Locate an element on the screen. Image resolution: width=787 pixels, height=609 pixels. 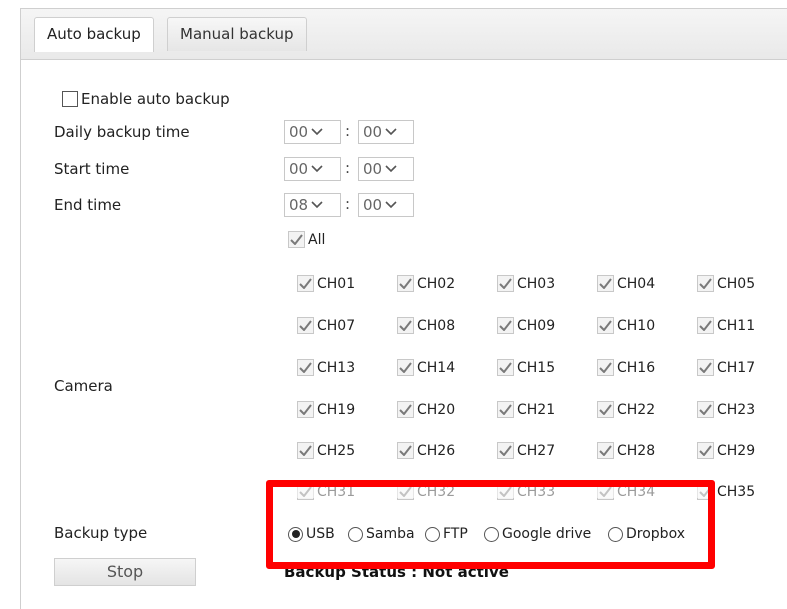
backup-type-radio-usb: USB is located at coordinates (311, 534).